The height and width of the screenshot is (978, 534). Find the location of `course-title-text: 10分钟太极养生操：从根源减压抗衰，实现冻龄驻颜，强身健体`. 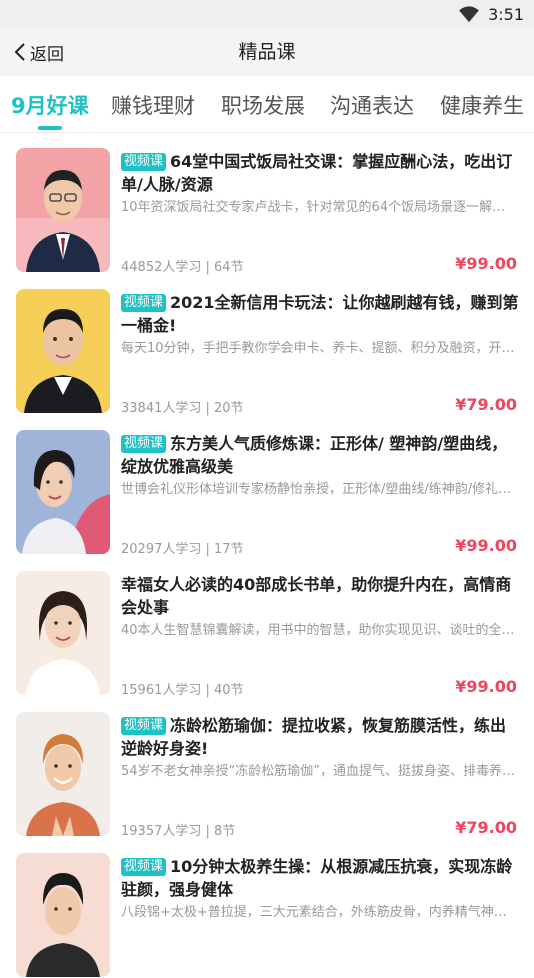

course-title-text: 10分钟太极养生操：从根源减压抗衰，实现冻龄驻颜，强身健体 is located at coordinates (317, 878).